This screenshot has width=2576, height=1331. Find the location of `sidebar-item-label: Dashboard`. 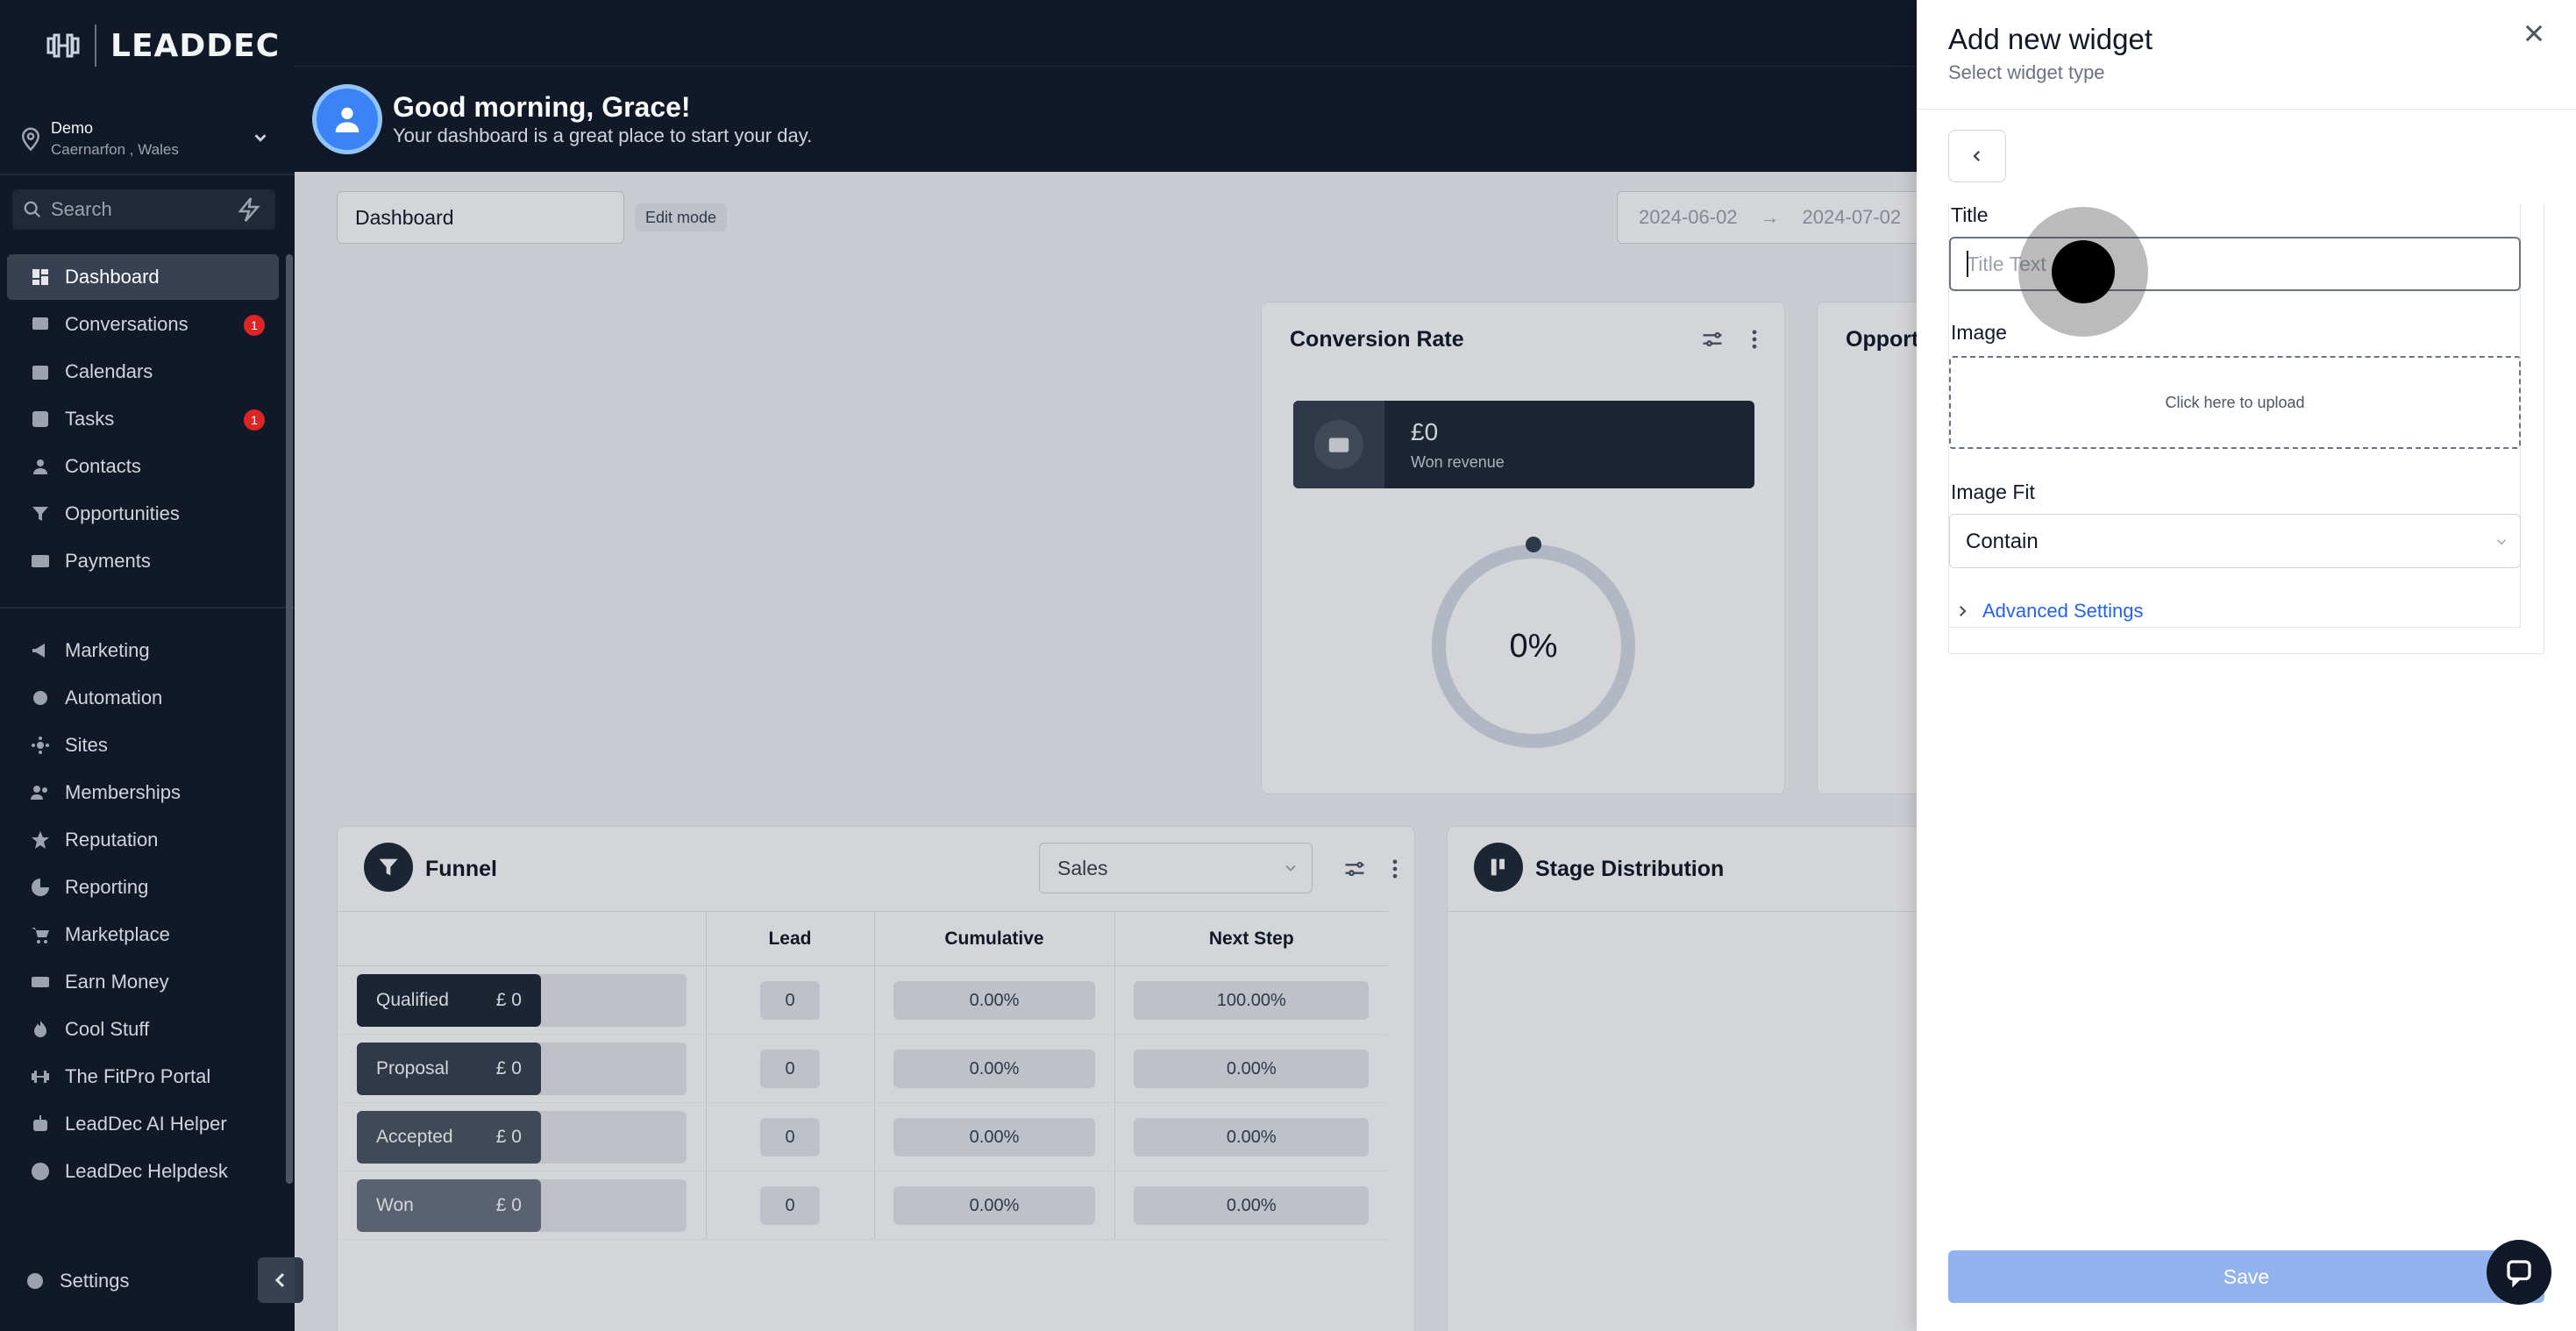

sidebar-item-label: Dashboard is located at coordinates (112, 277).